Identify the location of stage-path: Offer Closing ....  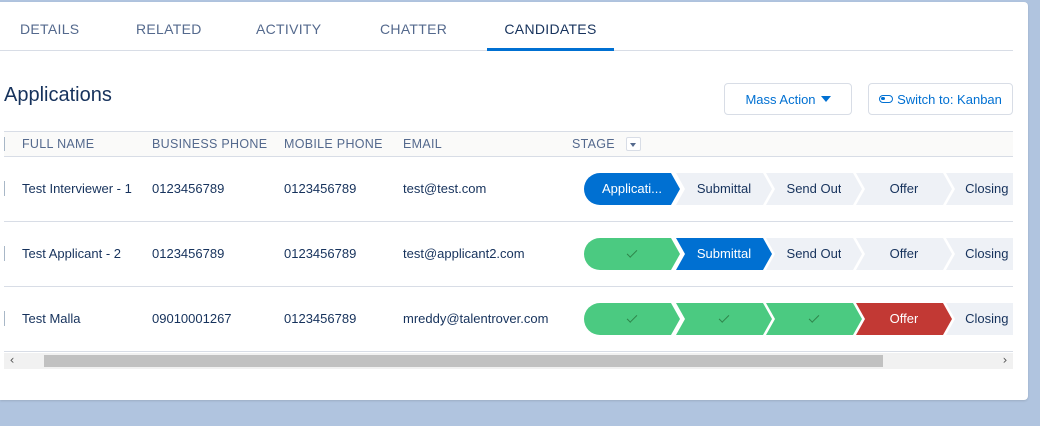
(798, 319).